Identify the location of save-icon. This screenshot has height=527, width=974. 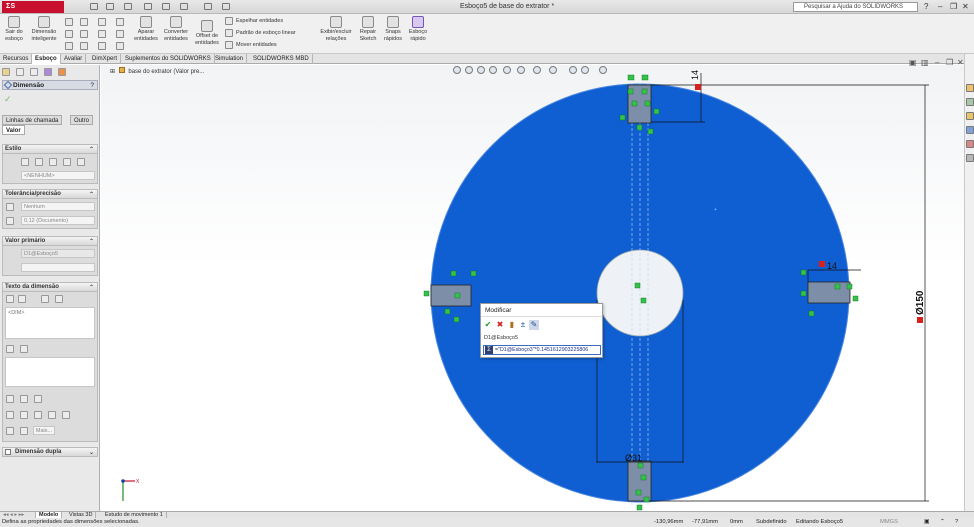
(128, 6).